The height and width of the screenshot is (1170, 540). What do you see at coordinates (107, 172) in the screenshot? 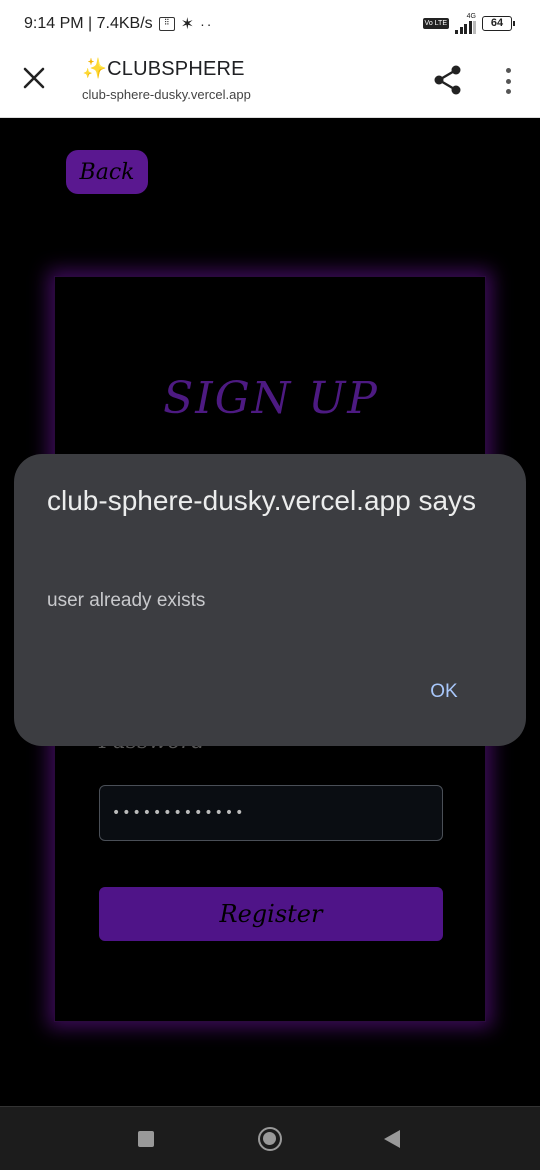
I see `back-button: Back` at bounding box center [107, 172].